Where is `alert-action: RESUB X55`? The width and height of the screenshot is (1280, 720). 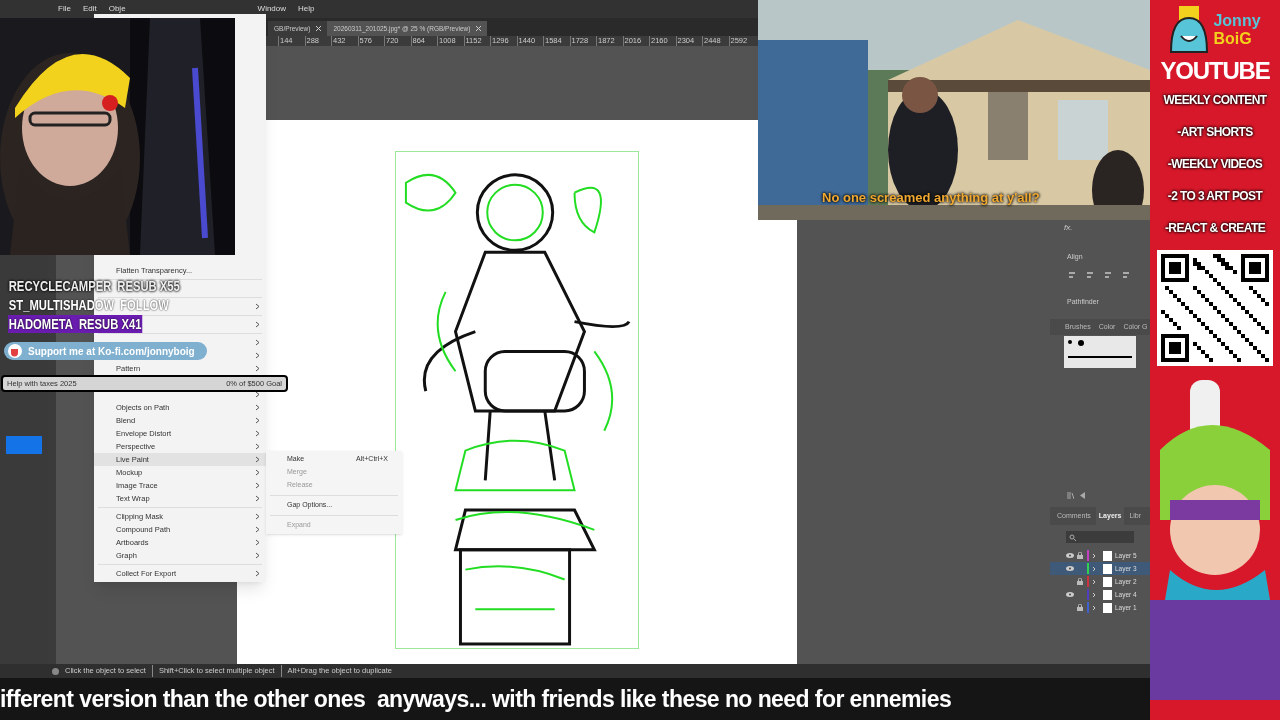
alert-action: RESUB X55 is located at coordinates (148, 286).